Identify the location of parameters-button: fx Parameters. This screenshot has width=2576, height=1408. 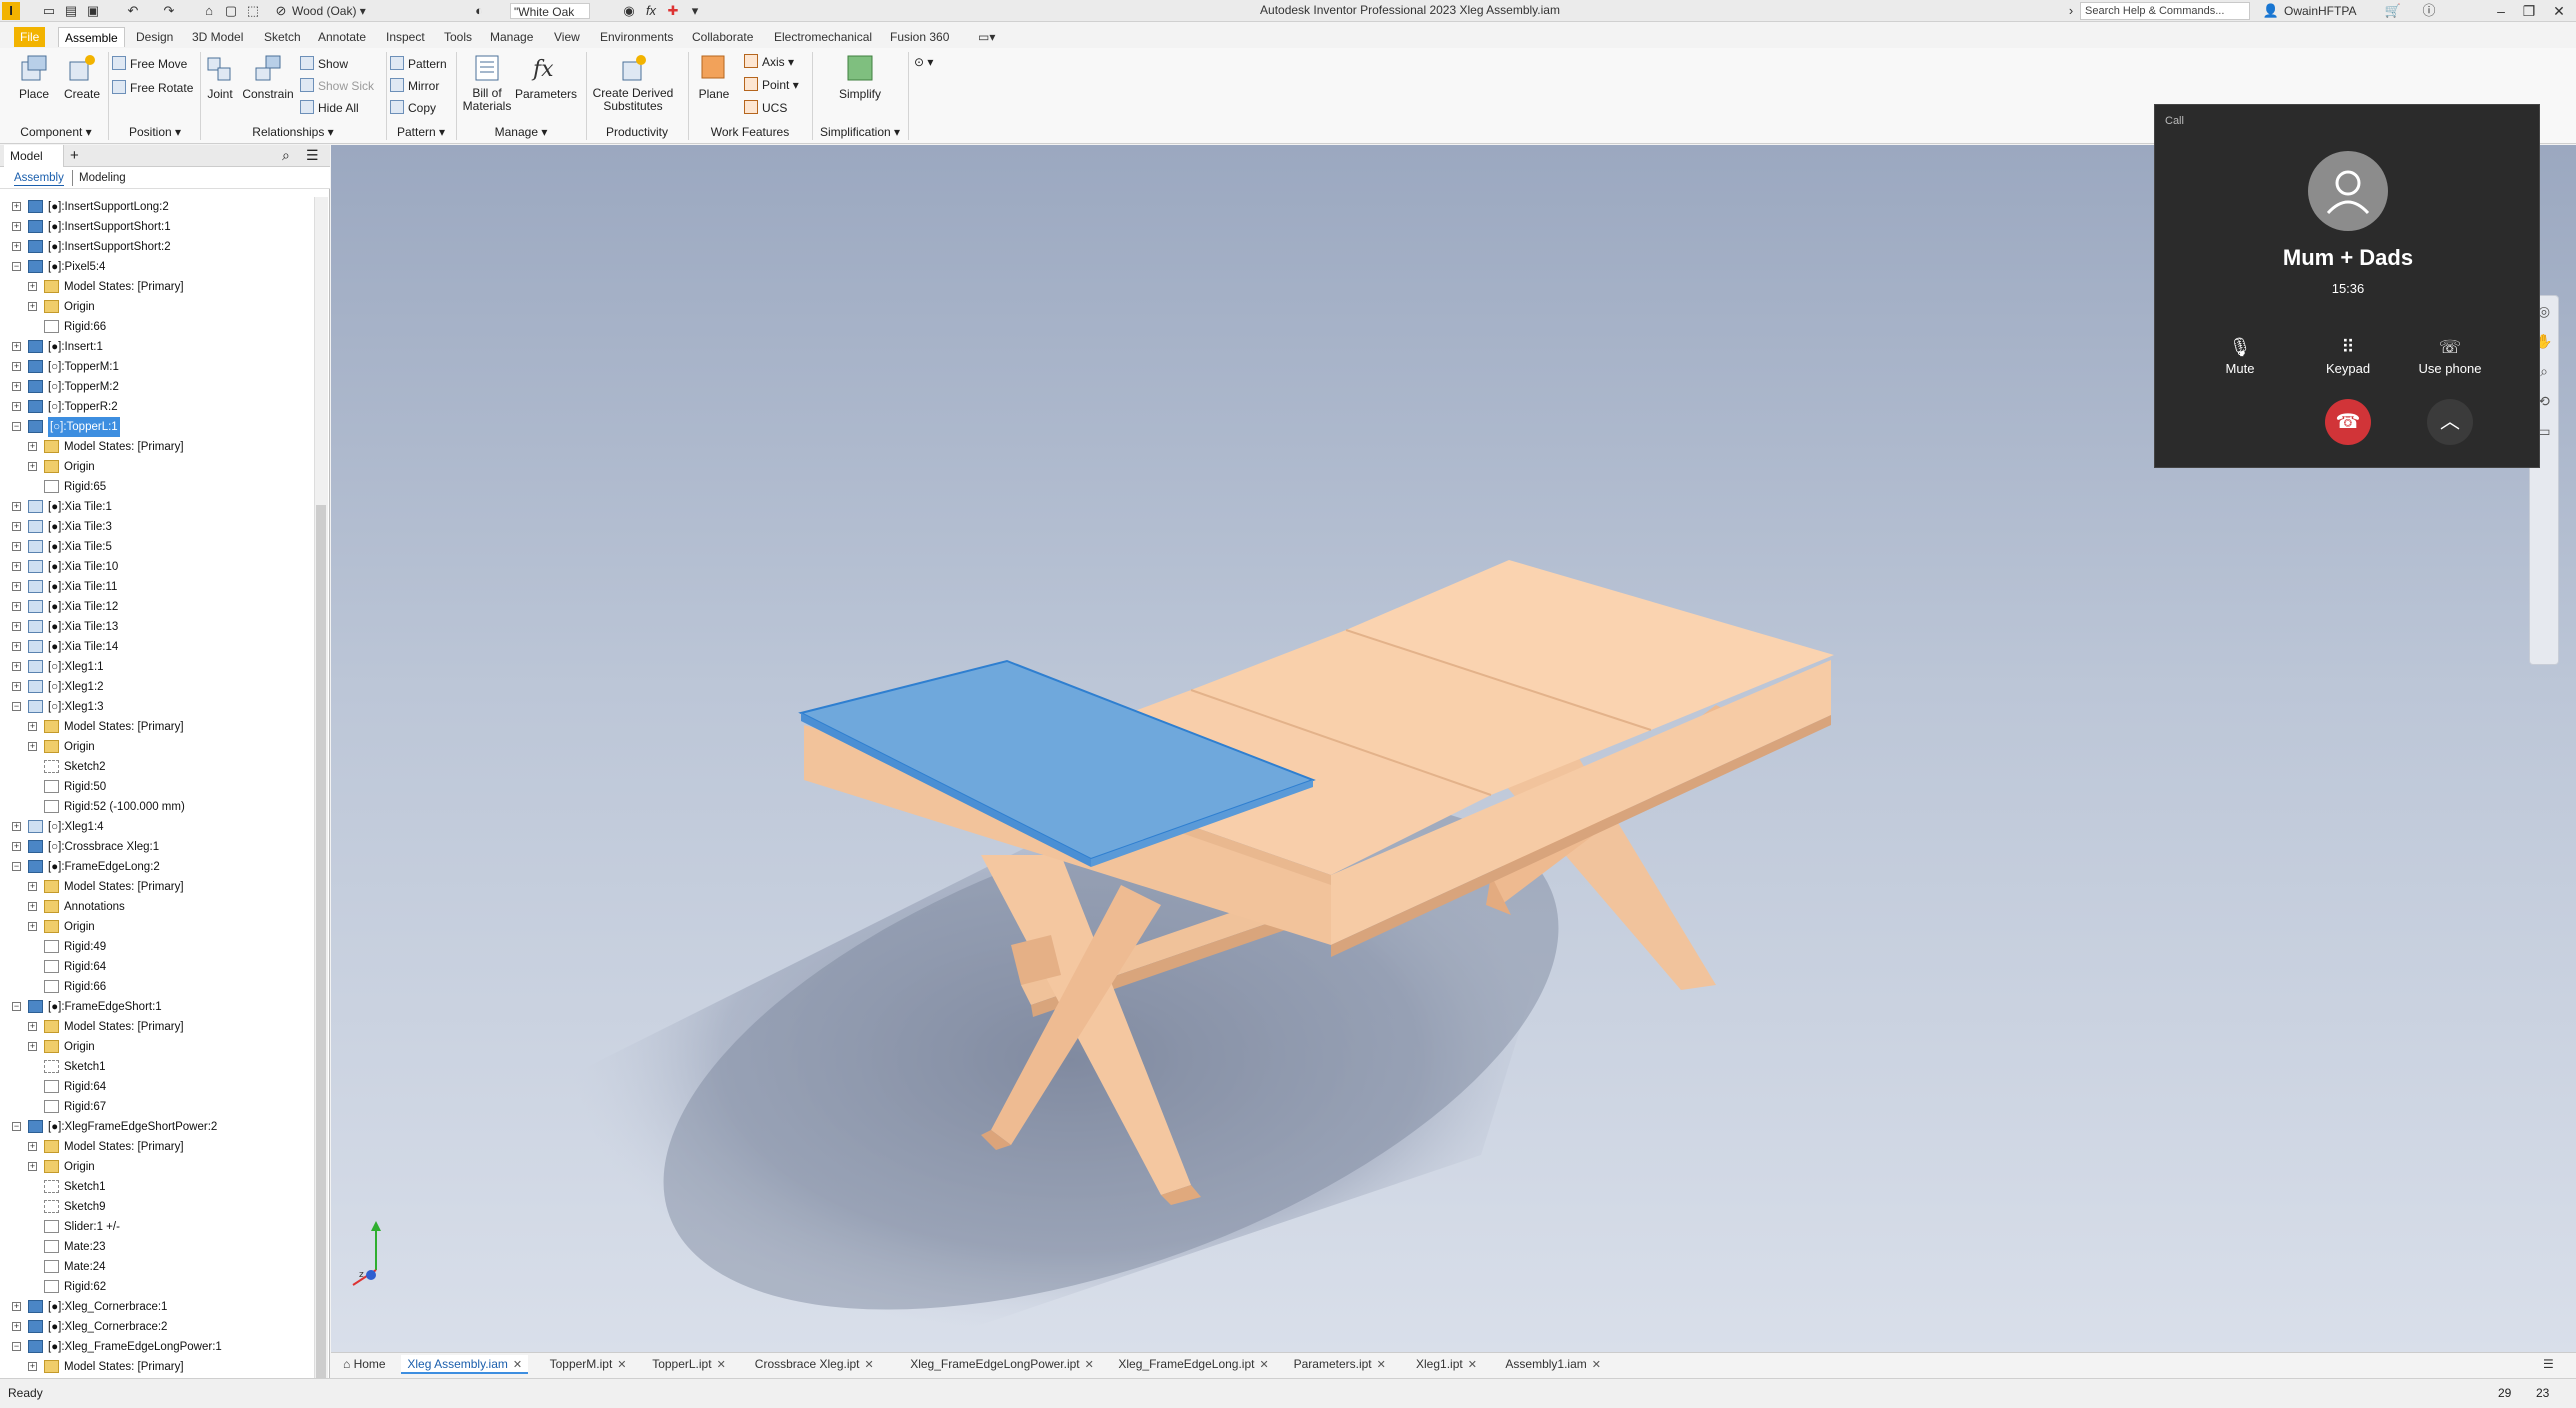
(546, 82).